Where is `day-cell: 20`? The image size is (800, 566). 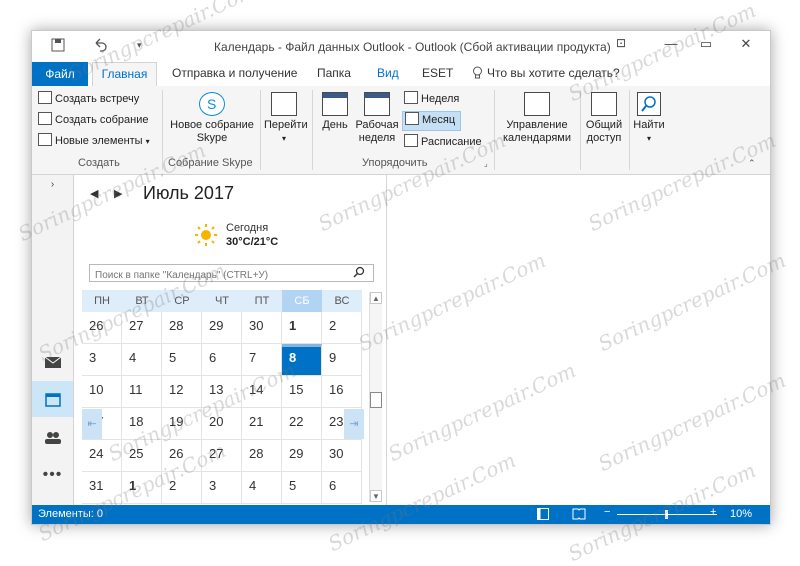 day-cell: 20 is located at coordinates (222, 424).